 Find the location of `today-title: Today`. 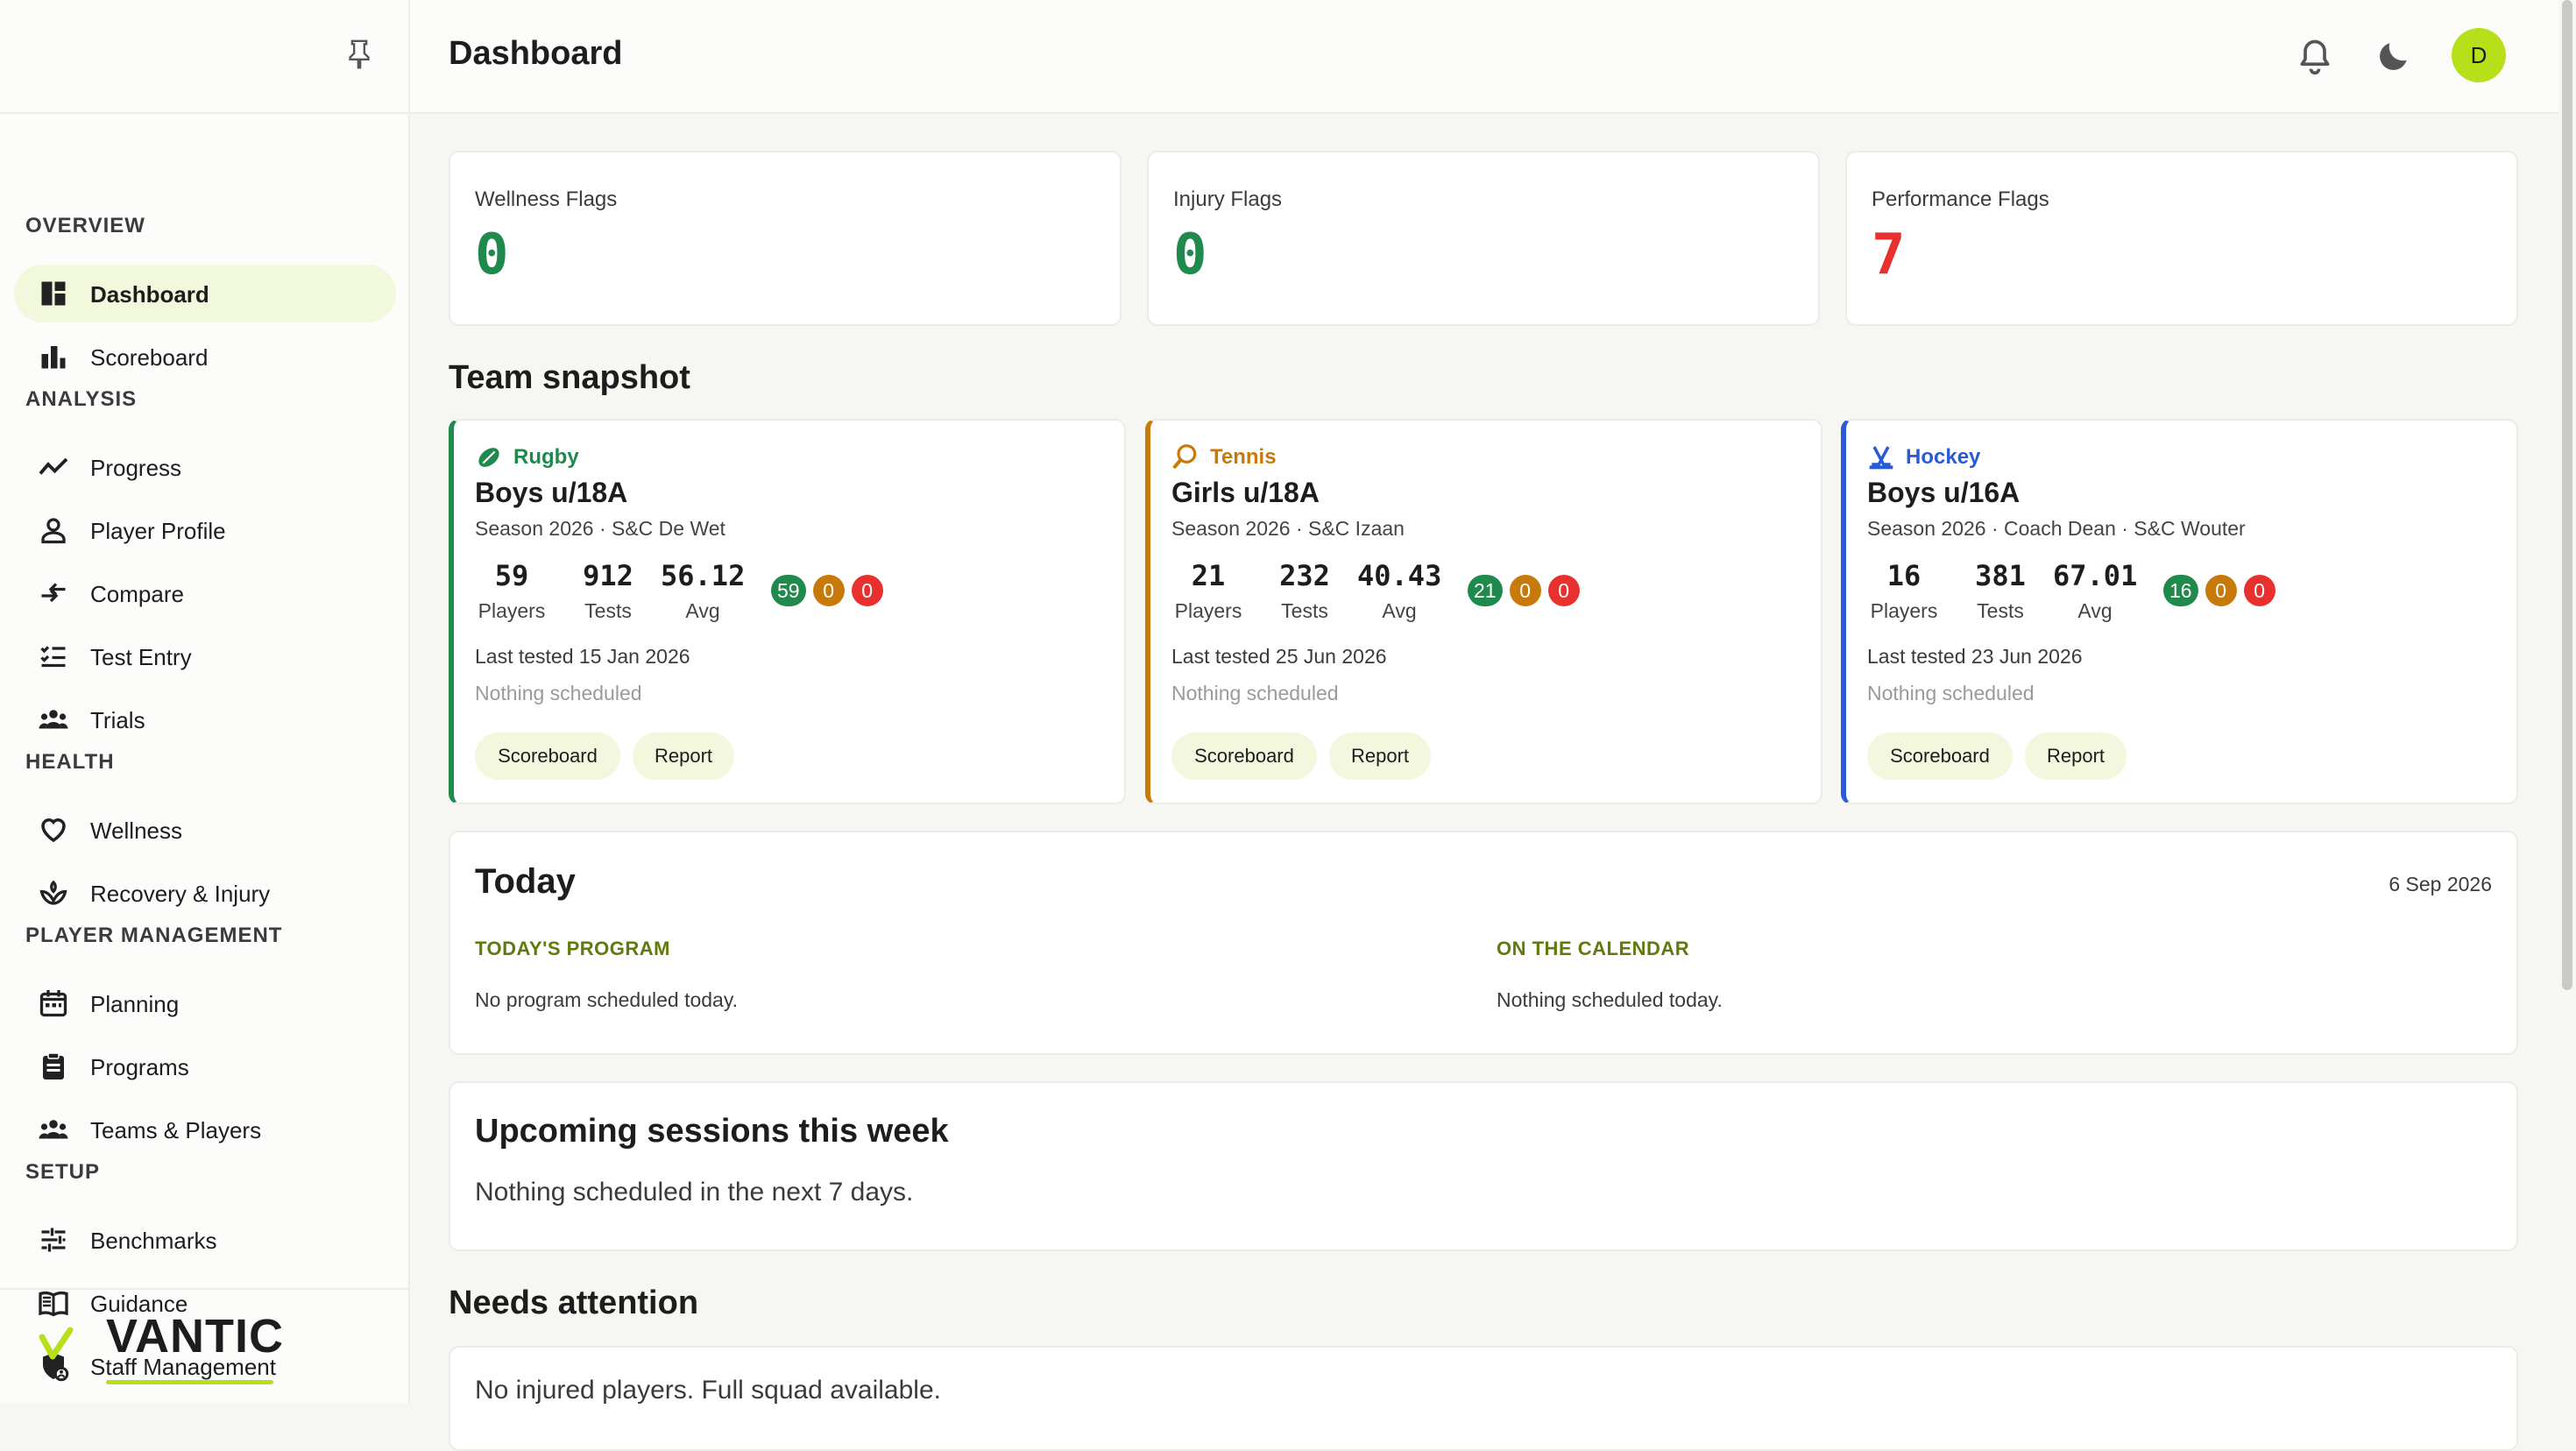

today-title: Today is located at coordinates (525, 881).